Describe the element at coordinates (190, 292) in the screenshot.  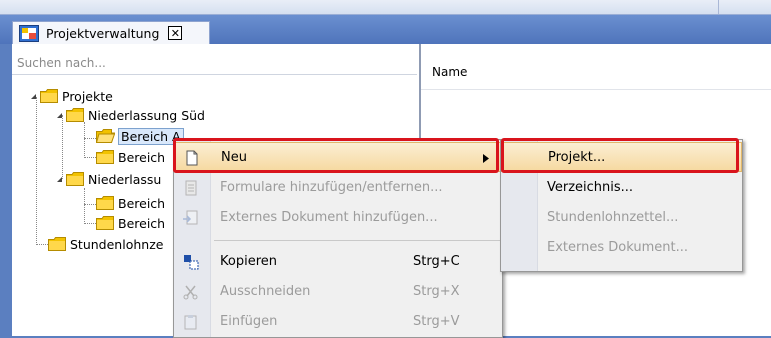
I see `scissors-icon` at that location.